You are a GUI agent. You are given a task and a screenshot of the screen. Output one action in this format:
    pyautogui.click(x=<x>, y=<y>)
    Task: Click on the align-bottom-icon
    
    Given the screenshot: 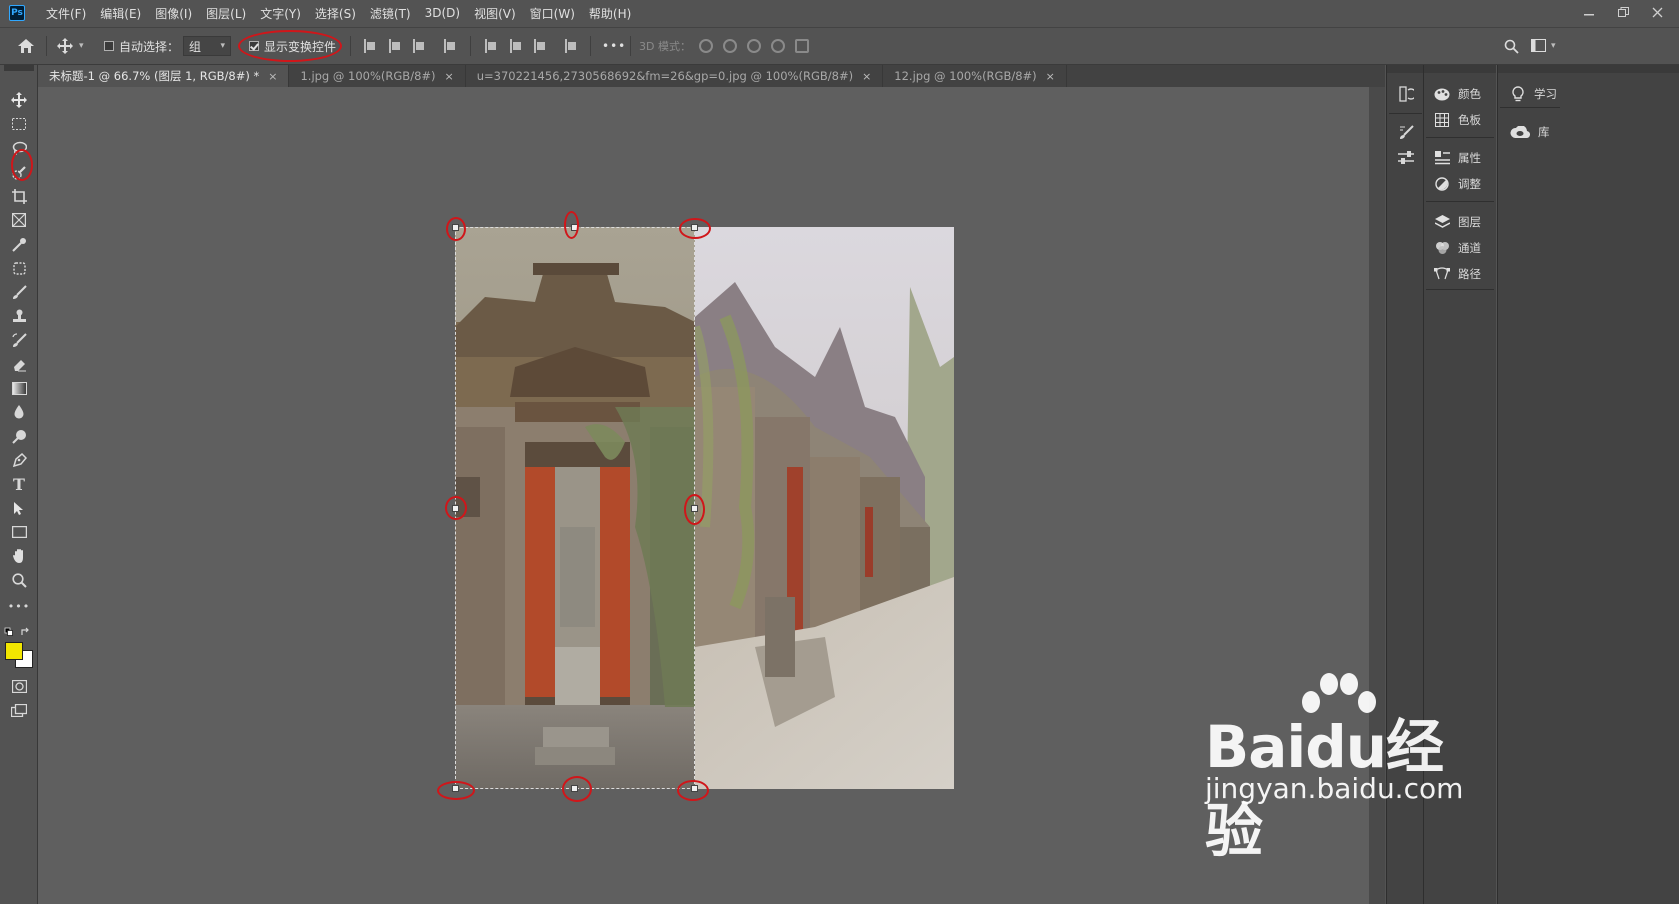 What is the action you would take?
    pyautogui.click(x=540, y=46)
    